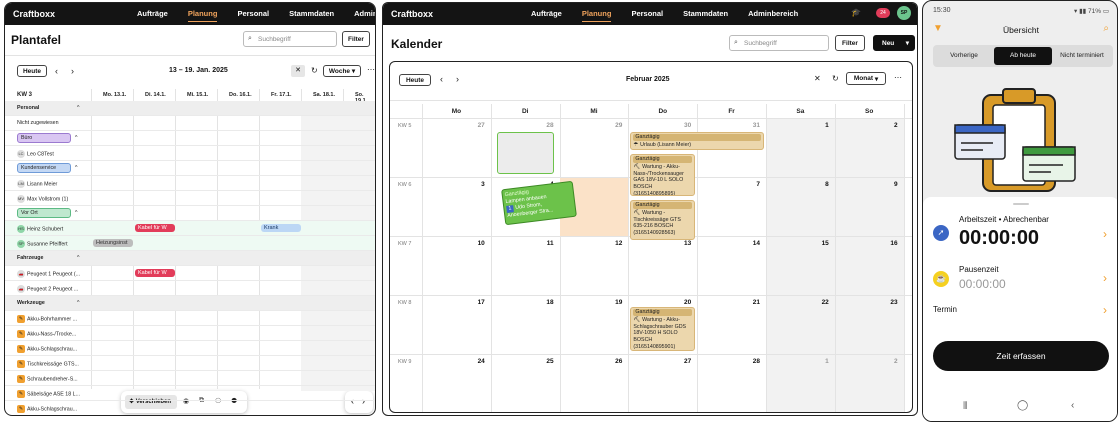 This screenshot has width=1120, height=426. I want to click on tab-2: Nicht terminiert, so click(1082, 56).